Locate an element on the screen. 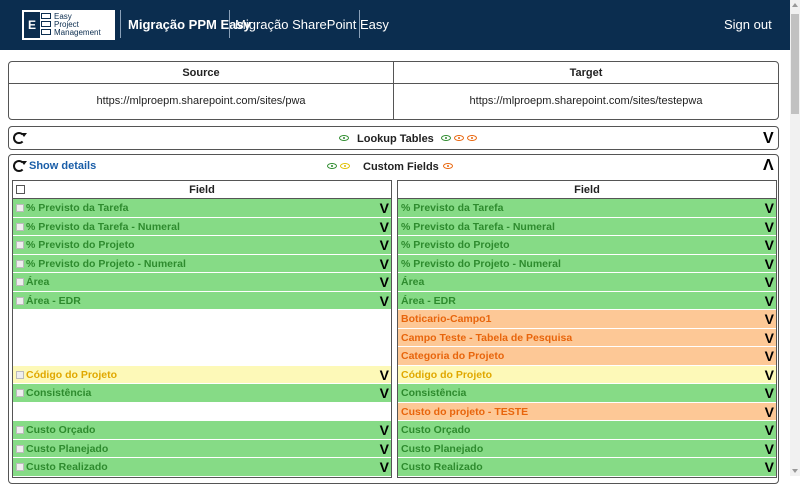 The image size is (800, 484). show-details-link: Show details is located at coordinates (62, 166).